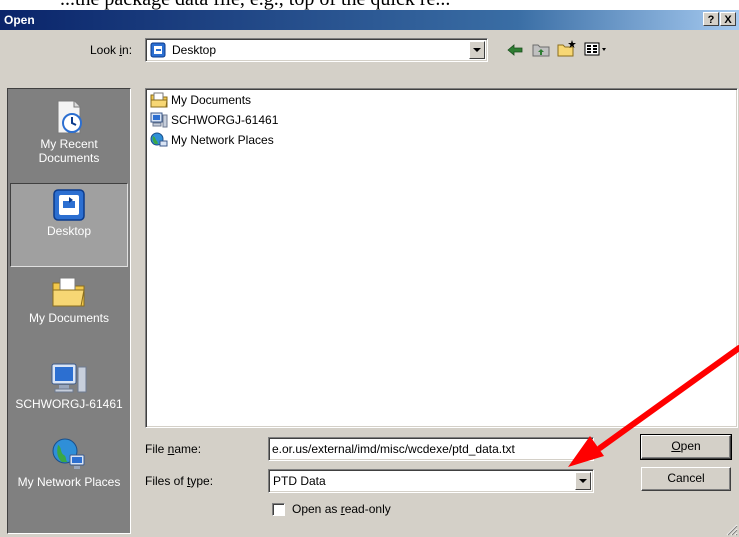 The width and height of the screenshot is (739, 537). What do you see at coordinates (686, 479) in the screenshot?
I see `cancel-button: Cancel` at bounding box center [686, 479].